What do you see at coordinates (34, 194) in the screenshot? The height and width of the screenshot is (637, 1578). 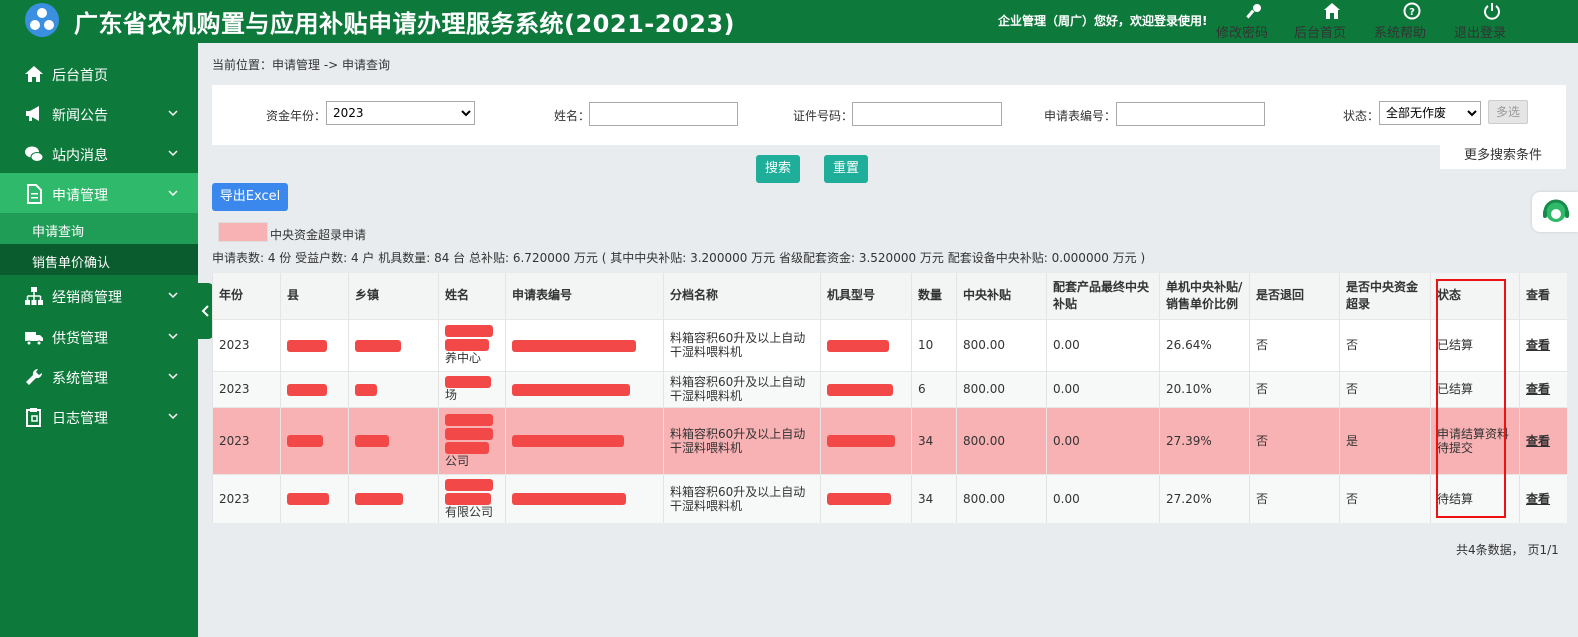 I see `document-icon` at bounding box center [34, 194].